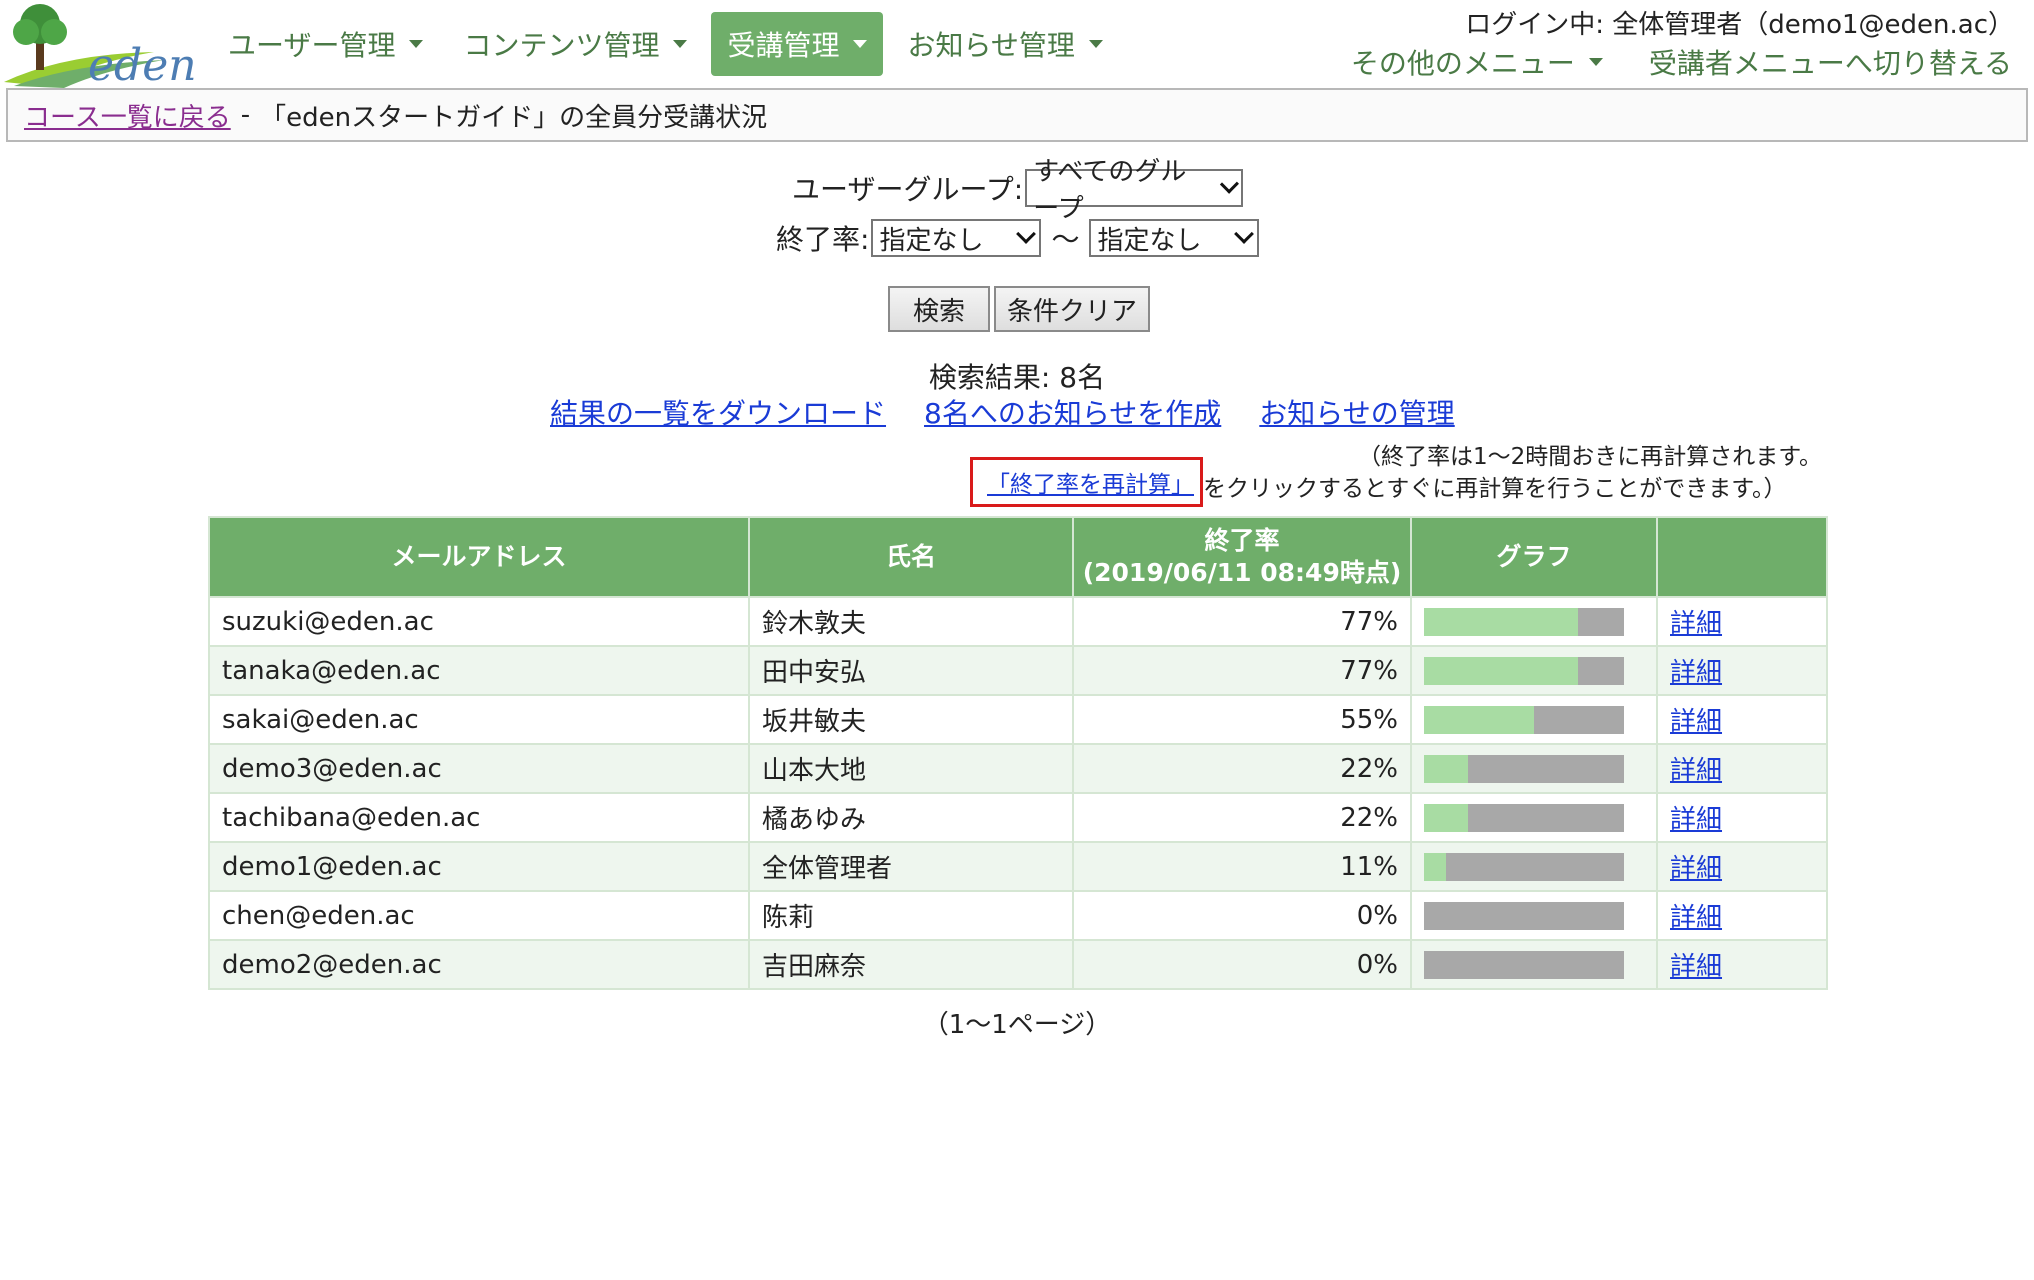  Describe the element at coordinates (939, 309) in the screenshot. I see `search-button: 検索` at that location.